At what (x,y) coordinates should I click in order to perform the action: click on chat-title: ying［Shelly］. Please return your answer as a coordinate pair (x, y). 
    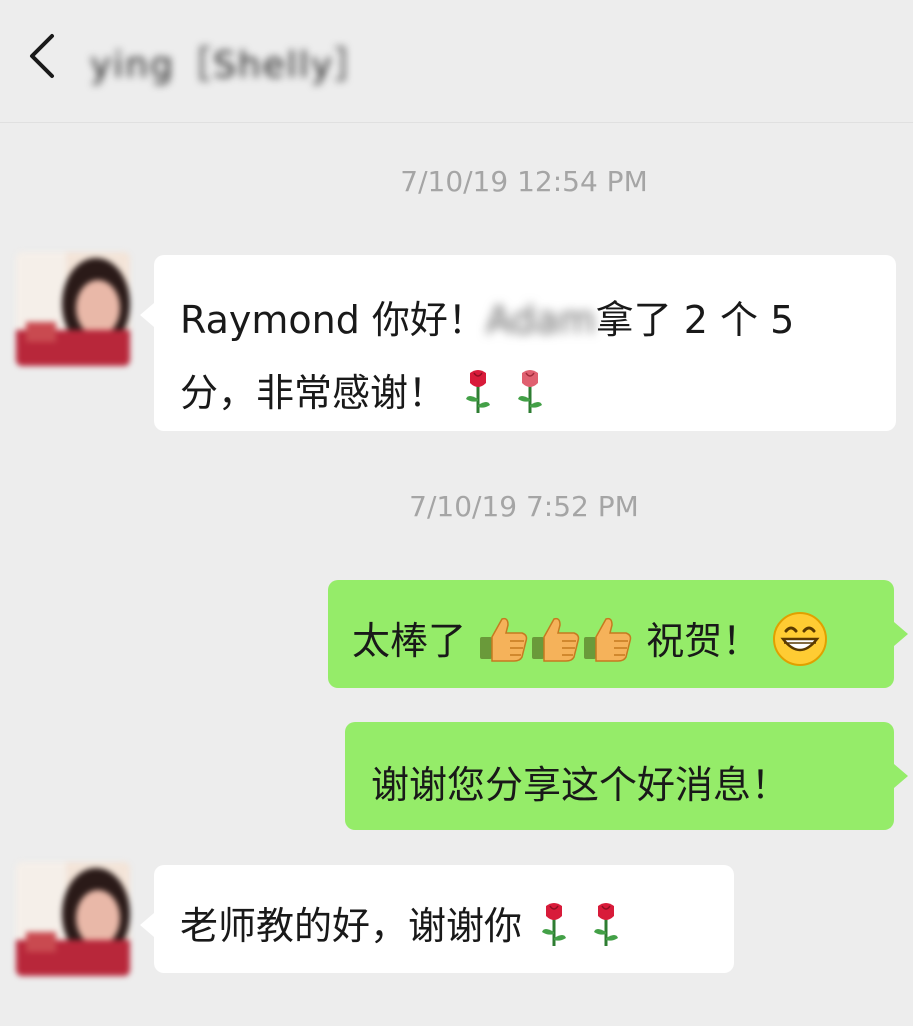
    Looking at the image, I should click on (231, 62).